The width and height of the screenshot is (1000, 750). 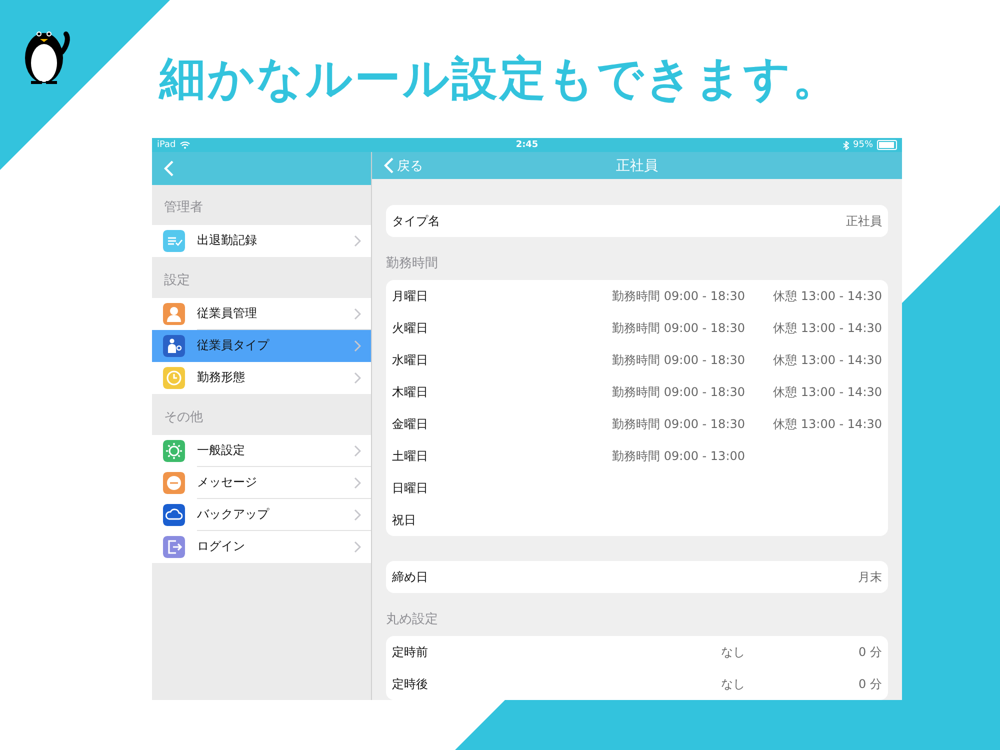 I want to click on menu-item: 従業員タイプ, so click(x=261, y=346).